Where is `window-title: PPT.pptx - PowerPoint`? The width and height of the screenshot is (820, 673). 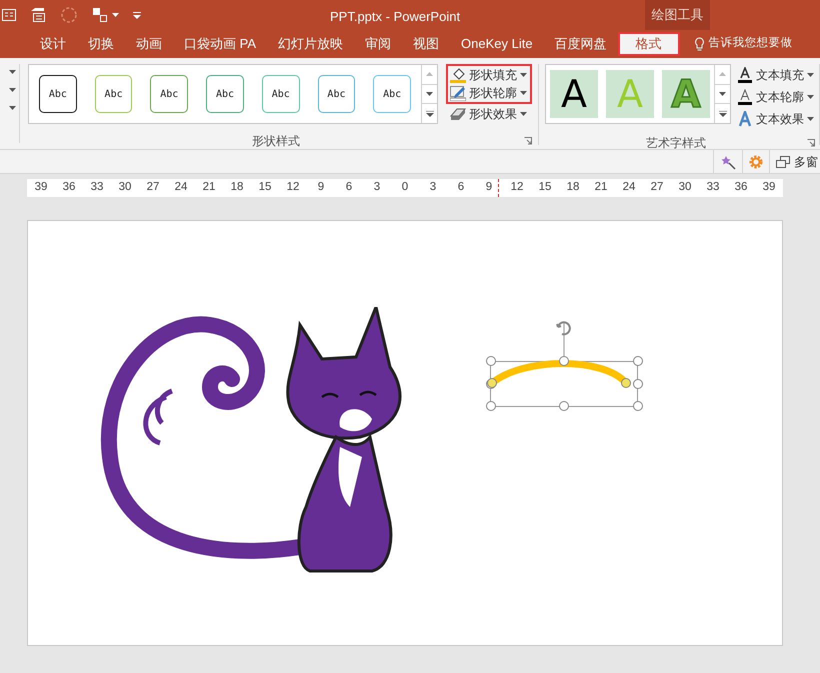 window-title: PPT.pptx - PowerPoint is located at coordinates (395, 17).